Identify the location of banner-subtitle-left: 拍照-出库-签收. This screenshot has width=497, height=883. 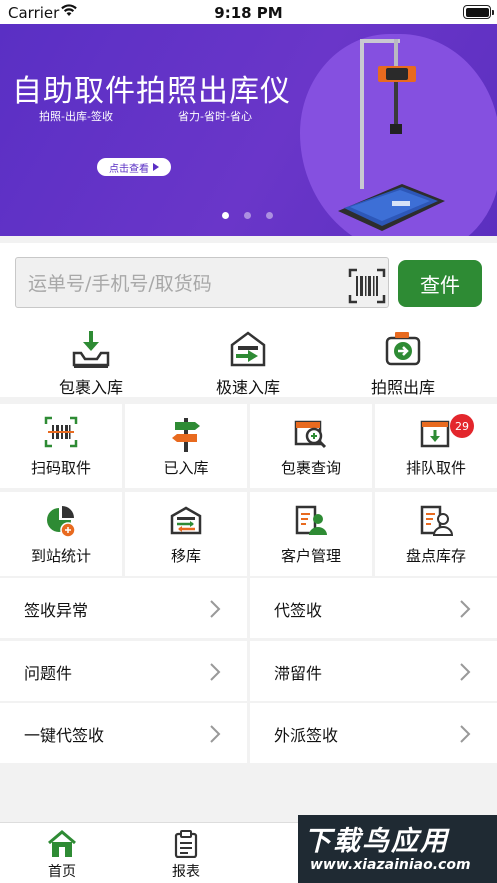
(76, 116).